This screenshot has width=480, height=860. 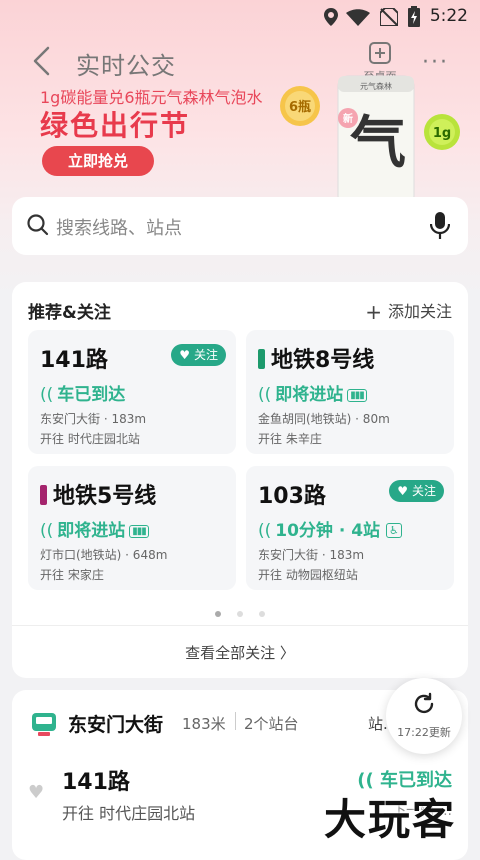 What do you see at coordinates (424, 732) in the screenshot?
I see `refresh-timestamp: 17:22更新` at bounding box center [424, 732].